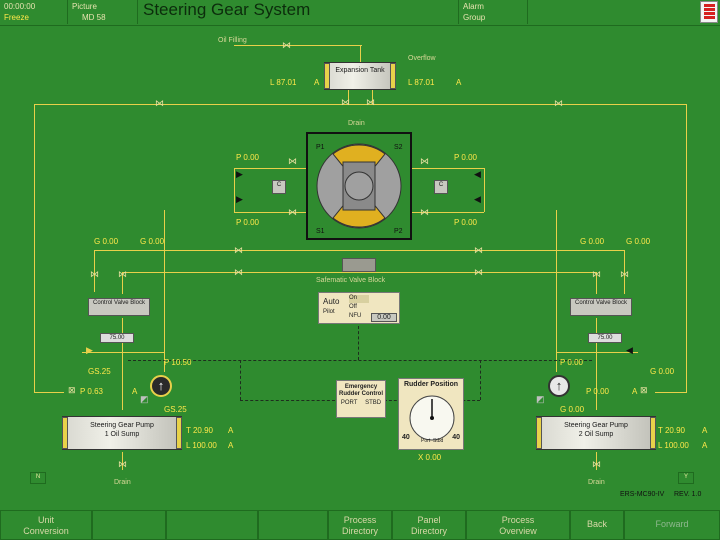 The image size is (720, 540). What do you see at coordinates (596, 430) in the screenshot?
I see `oil-sump-right-label: Steering Gear Pump 2 Oil Sump` at bounding box center [596, 430].